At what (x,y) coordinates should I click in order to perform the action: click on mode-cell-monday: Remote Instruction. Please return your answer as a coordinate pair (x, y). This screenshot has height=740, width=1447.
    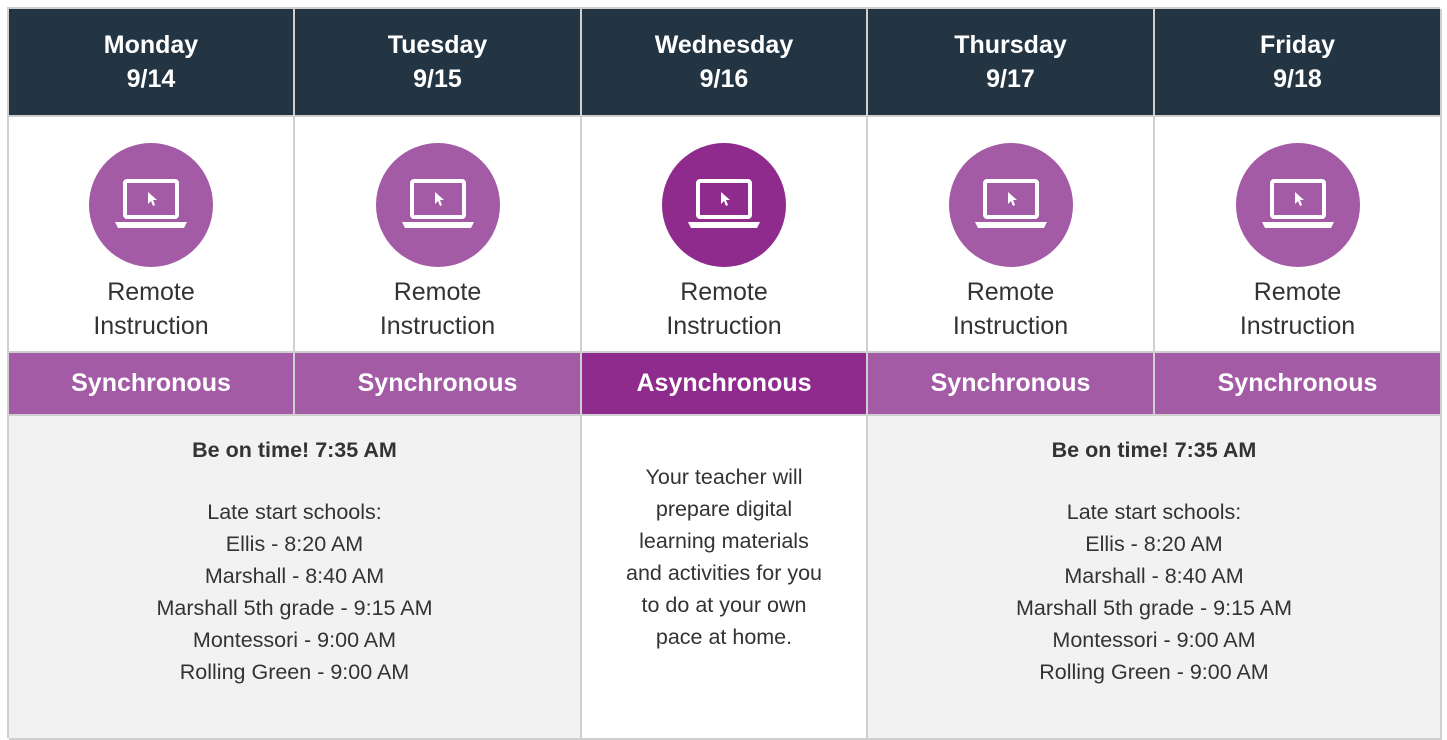
    Looking at the image, I should click on (152, 235).